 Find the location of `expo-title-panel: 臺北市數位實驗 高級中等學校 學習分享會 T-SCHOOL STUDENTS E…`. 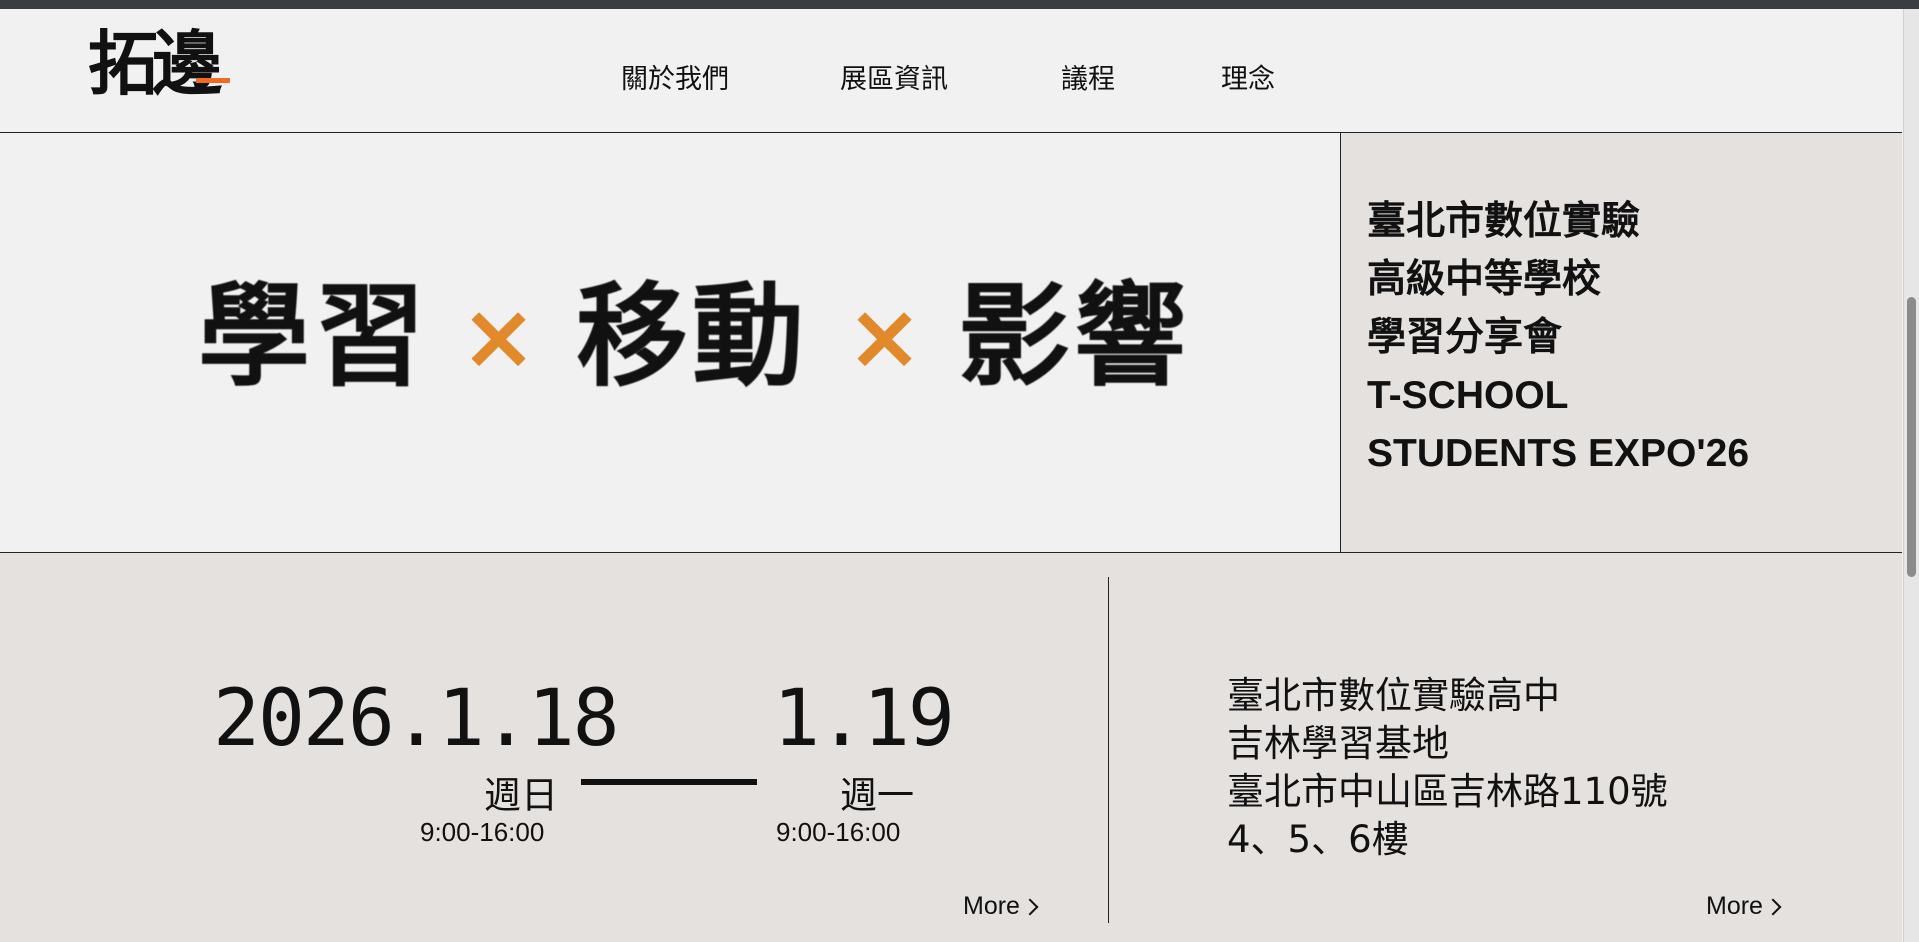

expo-title-panel: 臺北市數位實驗 高級中等學校 學習分享會 T-SCHOOL STUDENTS E… is located at coordinates (1621, 342).